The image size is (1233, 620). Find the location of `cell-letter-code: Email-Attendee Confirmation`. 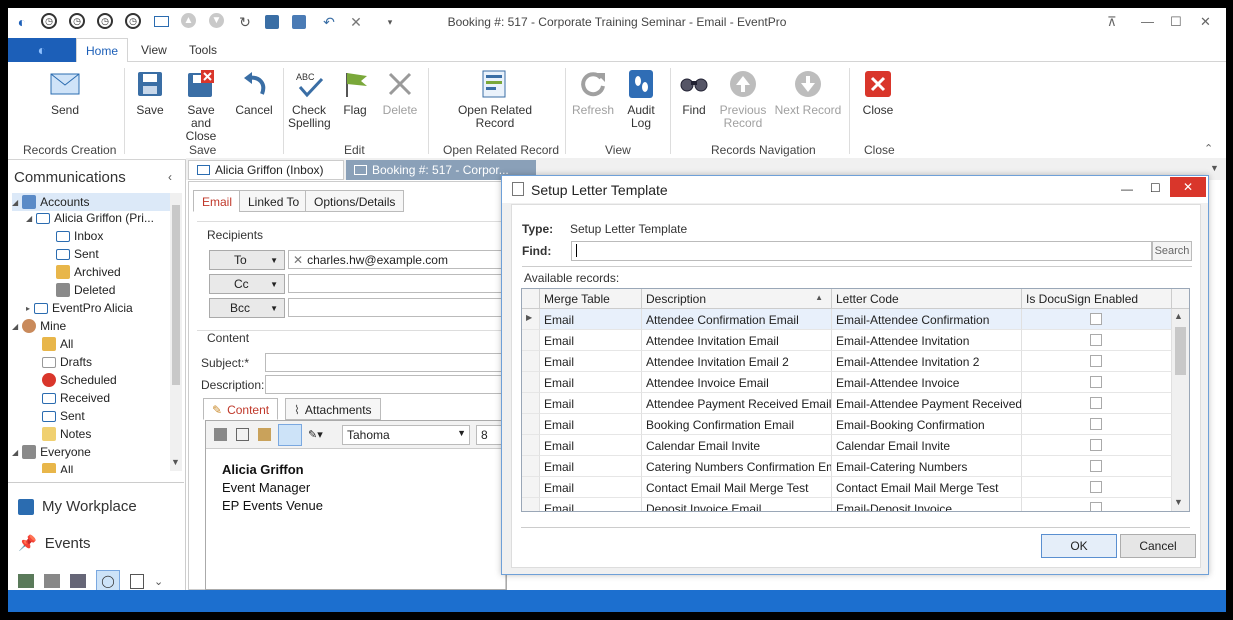

cell-letter-code: Email-Attendee Confirmation is located at coordinates (927, 319).